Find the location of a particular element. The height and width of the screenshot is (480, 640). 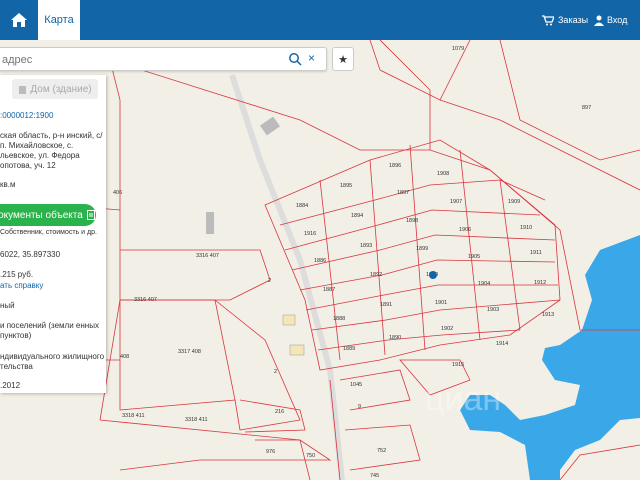

tab-map: Карта is located at coordinates (59, 20).